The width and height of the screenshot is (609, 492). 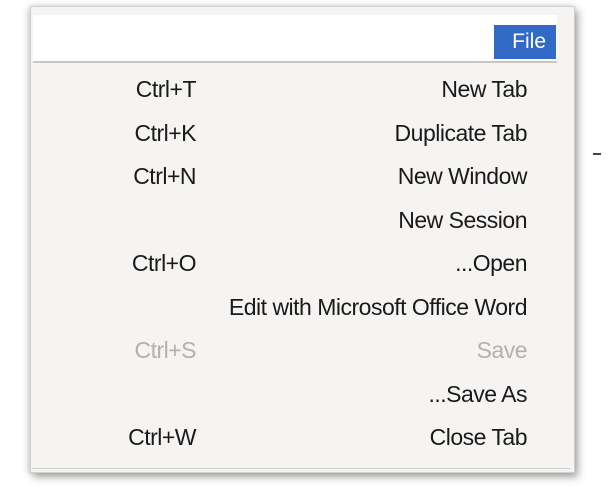 I want to click on menu-item-open: Ctrl+O ...Open, so click(x=302, y=262).